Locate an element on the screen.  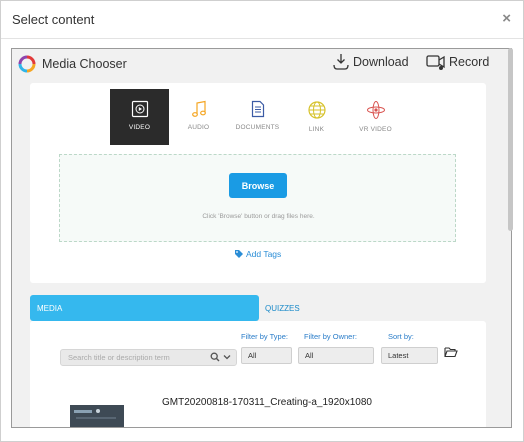
folder-open-icon is located at coordinates (451, 352).